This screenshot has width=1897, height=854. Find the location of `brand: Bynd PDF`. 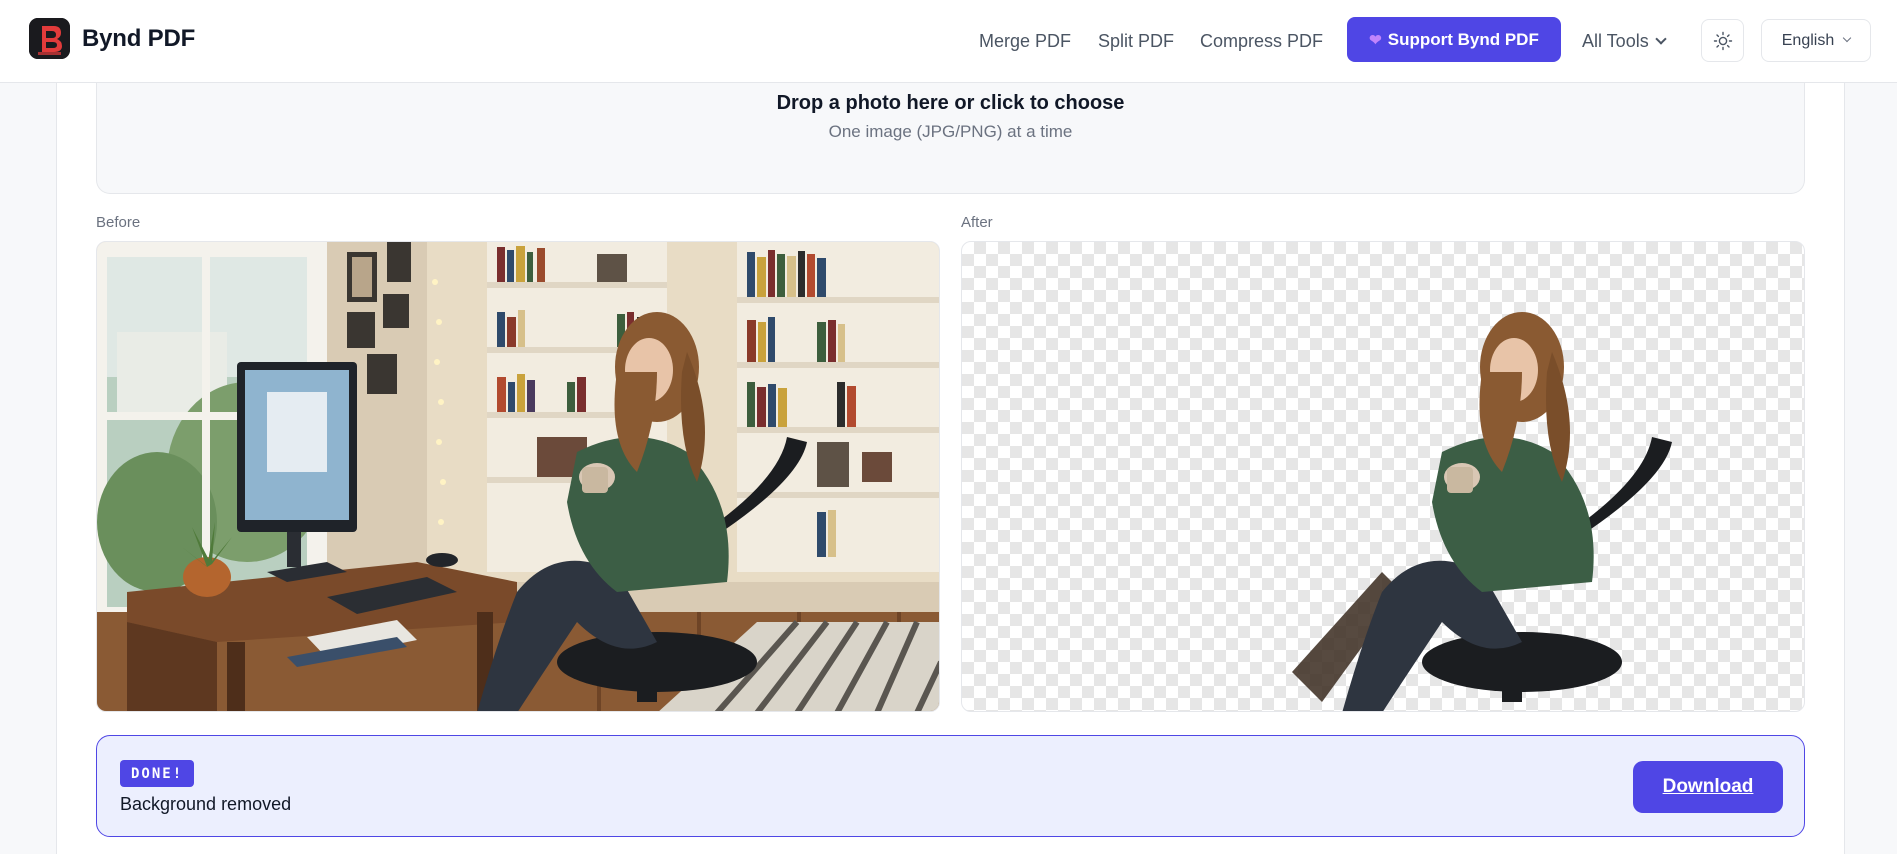

brand: Bynd PDF is located at coordinates (112, 38).